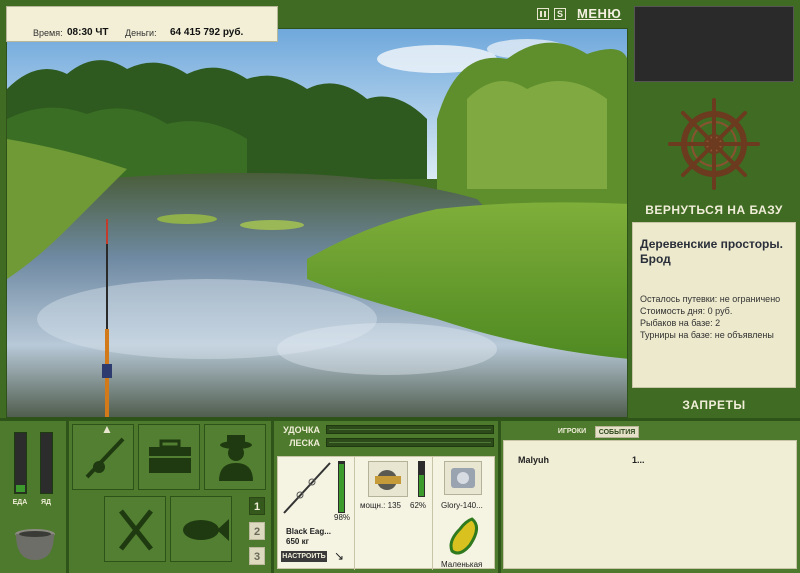 This screenshot has height=573, width=800. I want to click on fisherman-icon, so click(236, 458).